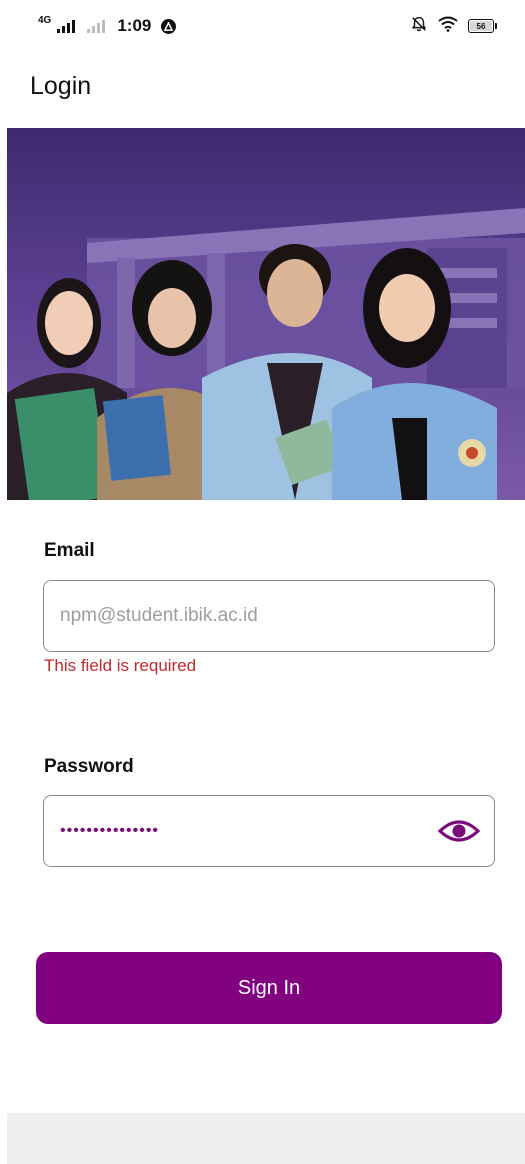 The width and height of the screenshot is (525, 1164). Describe the element at coordinates (45, 20) in the screenshot. I see `network-type: 4G` at that location.